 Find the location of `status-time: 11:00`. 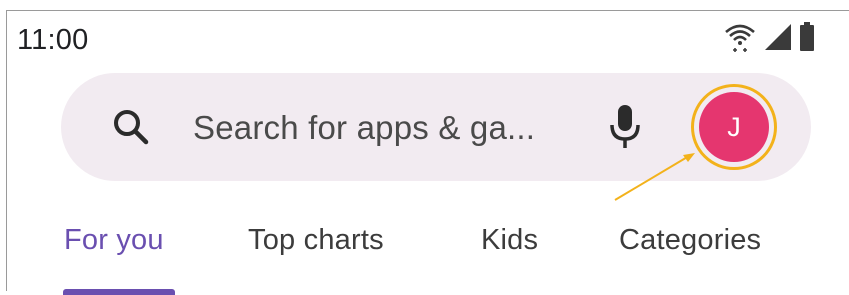

status-time: 11:00 is located at coordinates (53, 40).